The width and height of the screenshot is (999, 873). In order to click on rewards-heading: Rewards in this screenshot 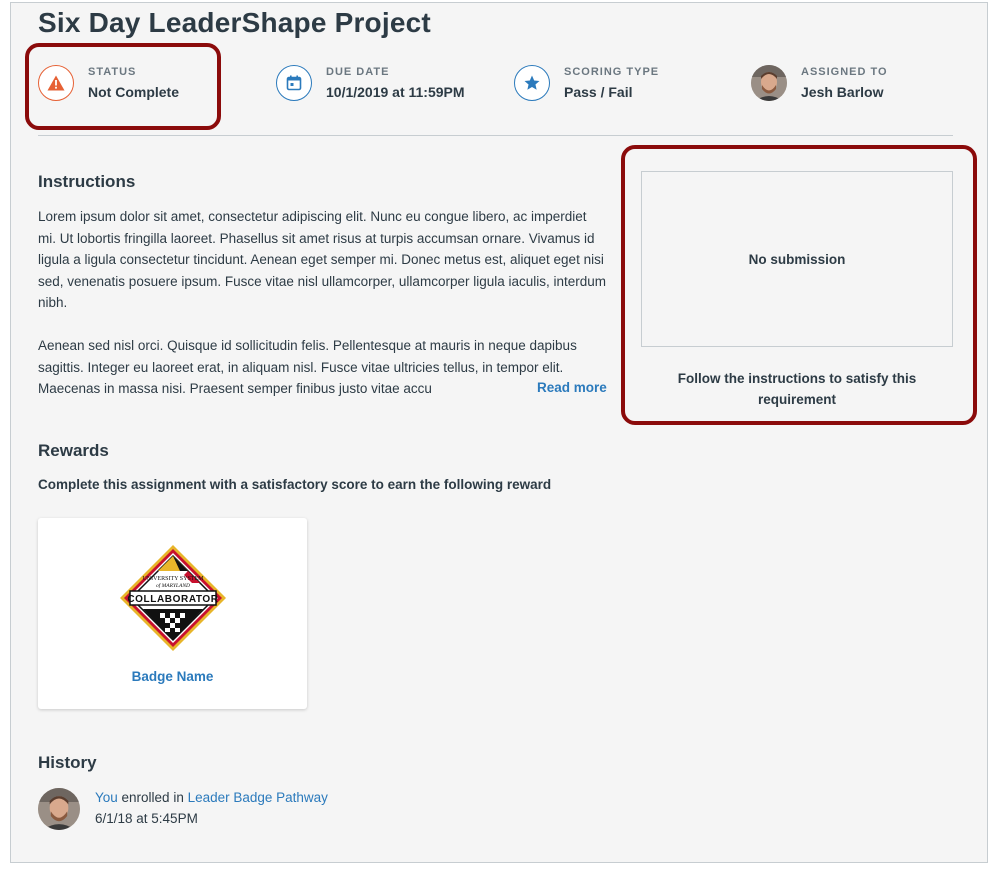, I will do `click(73, 450)`.